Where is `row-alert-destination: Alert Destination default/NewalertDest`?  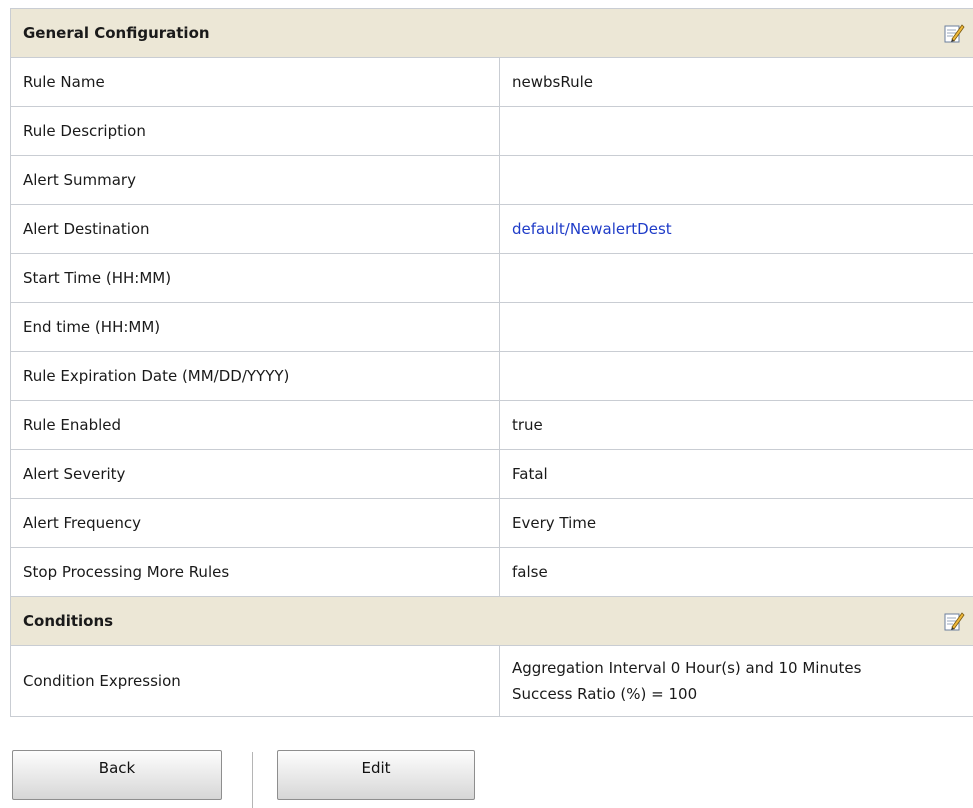 row-alert-destination: Alert Destination default/NewalertDest is located at coordinates (491, 229).